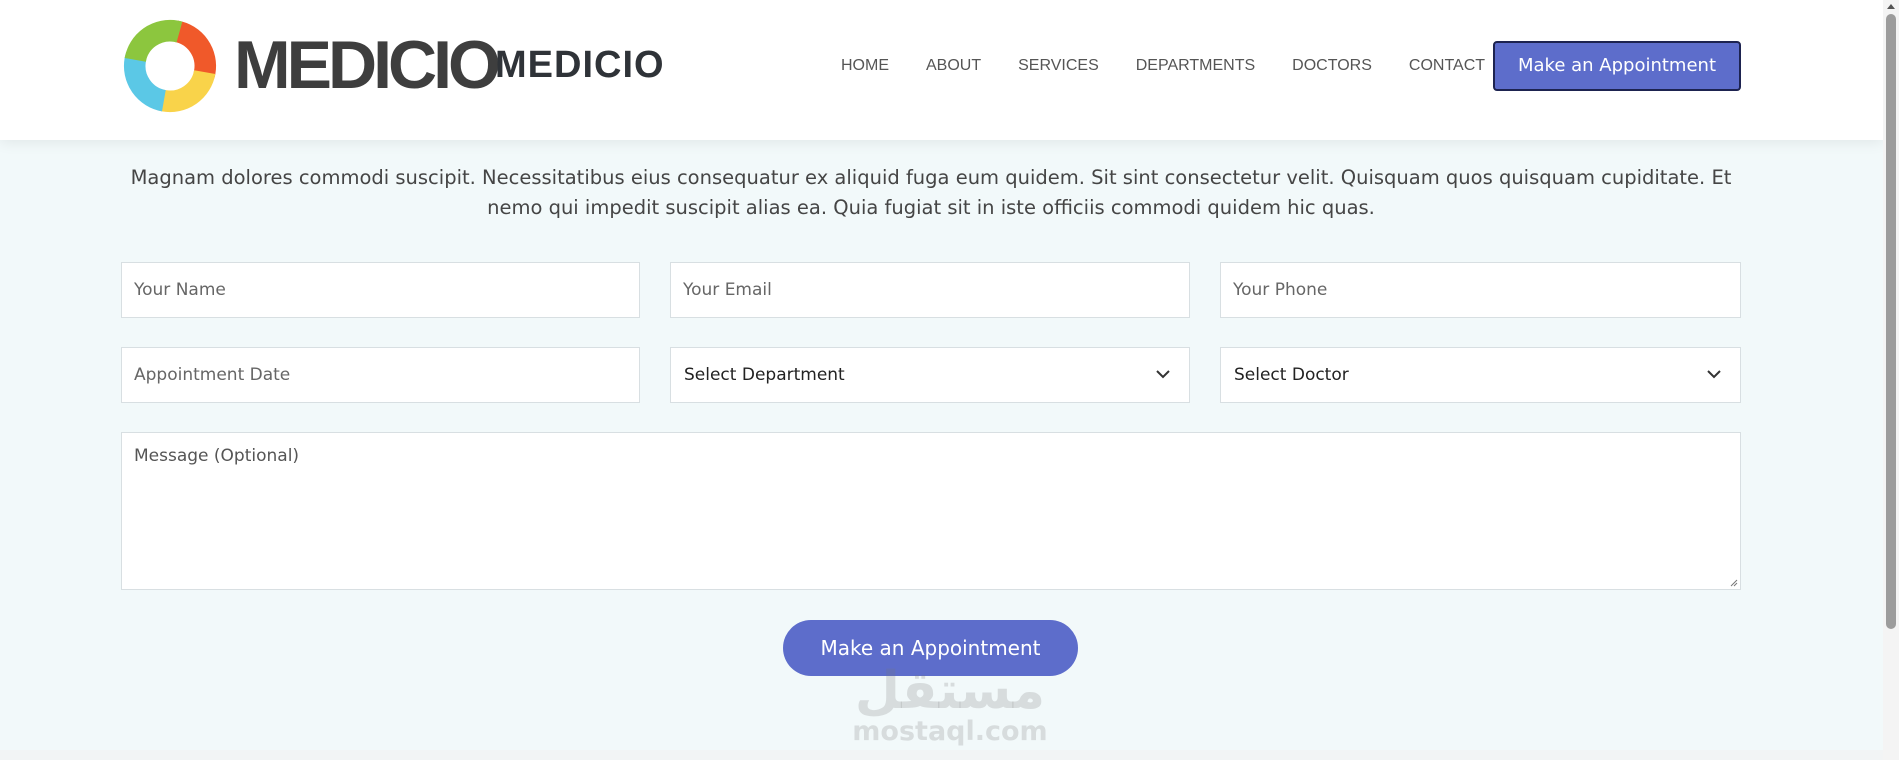  I want to click on scrollbar-thumb, so click(1891, 321).